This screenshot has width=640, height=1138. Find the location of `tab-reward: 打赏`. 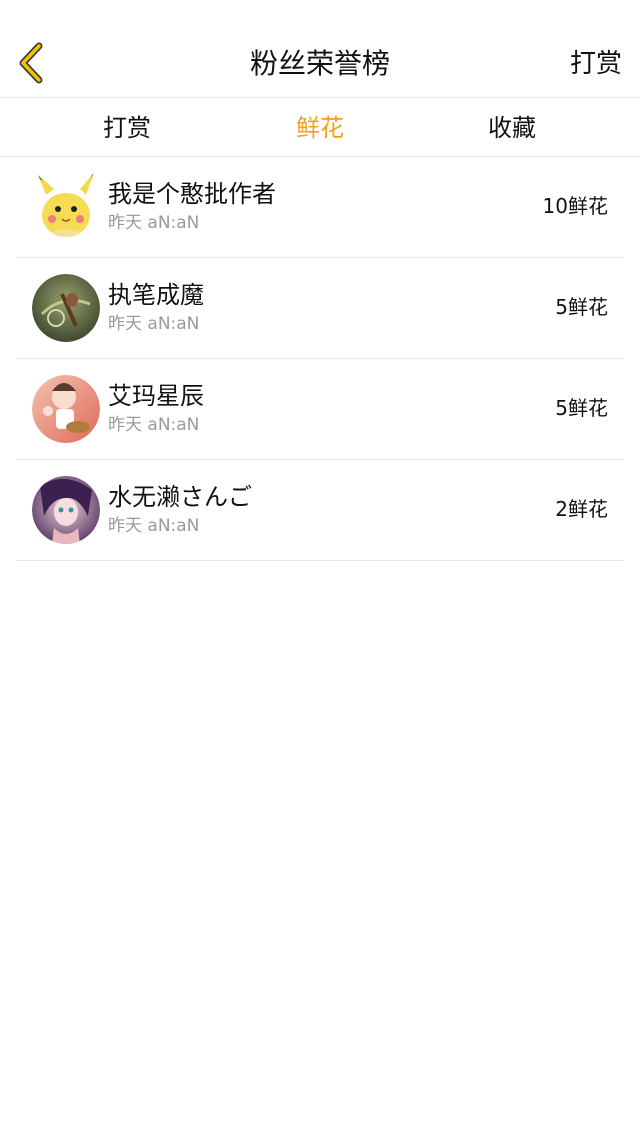

tab-reward: 打赏 is located at coordinates (127, 128).